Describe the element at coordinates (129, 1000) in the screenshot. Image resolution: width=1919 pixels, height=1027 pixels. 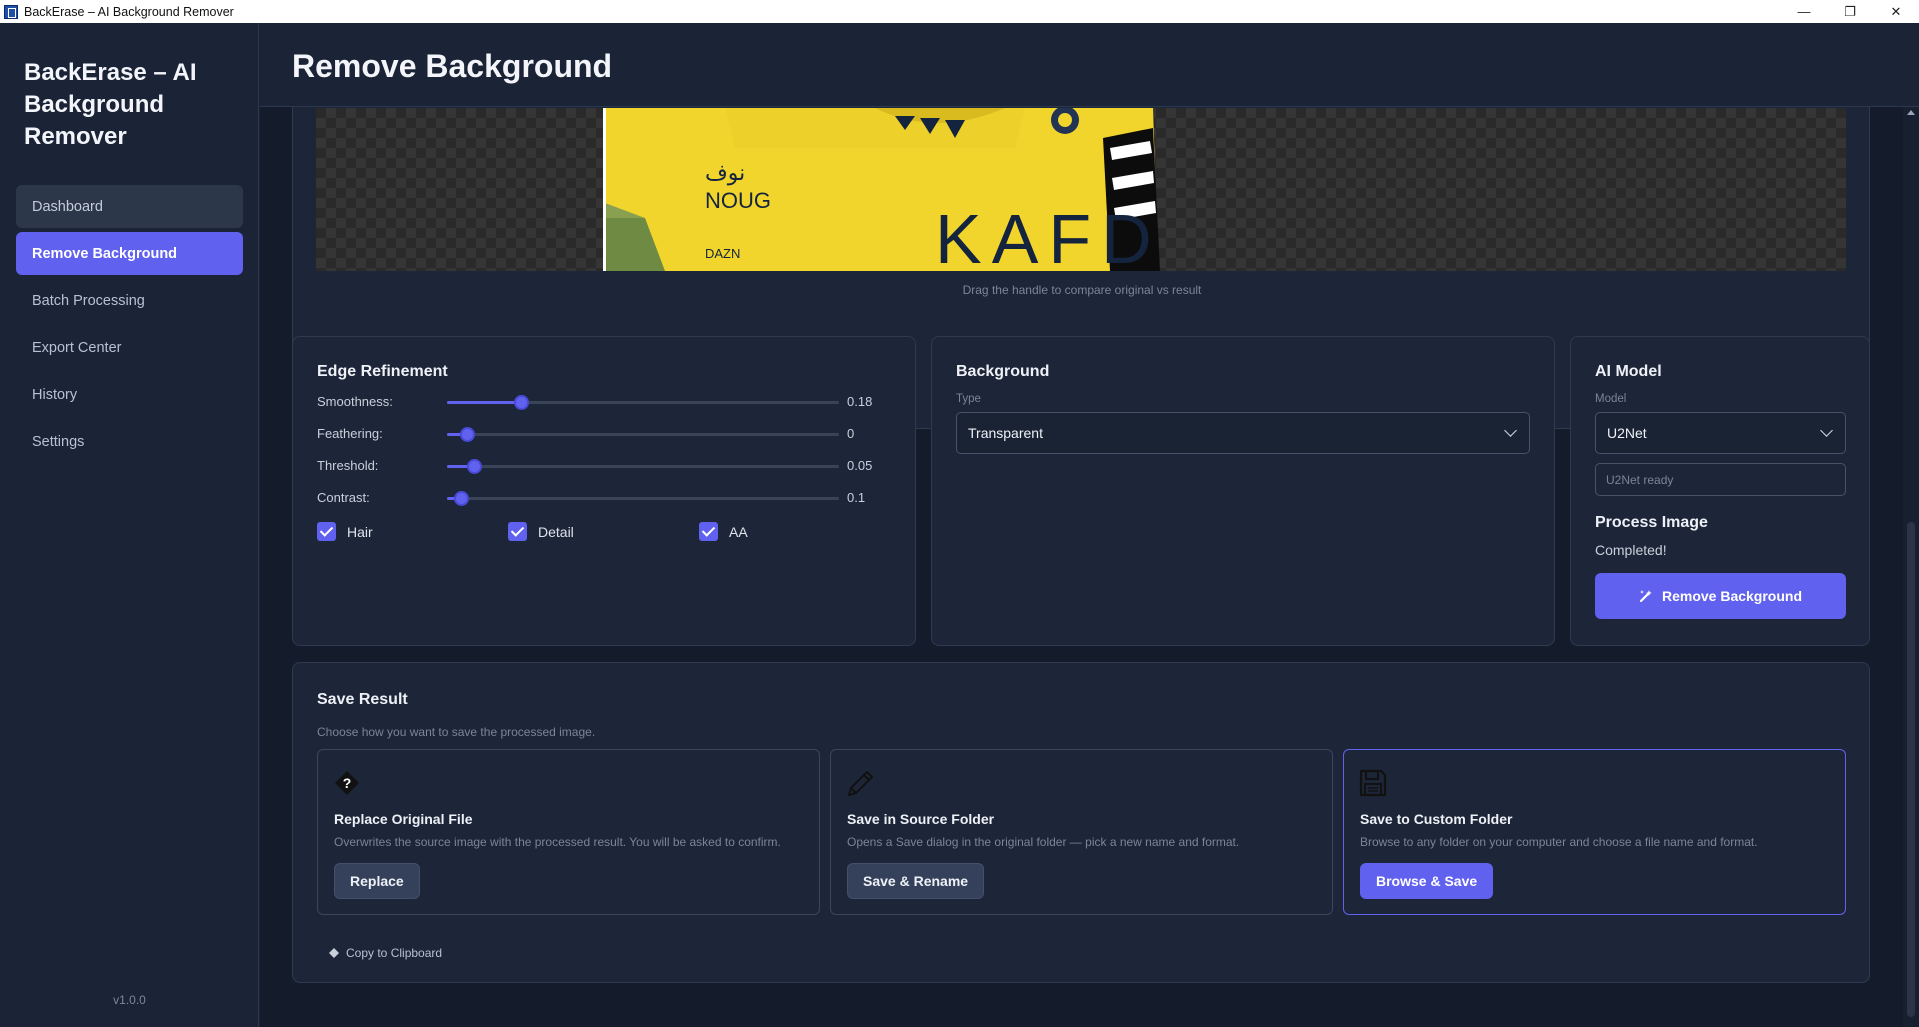
I see `app-version: v1.0.0` at that location.